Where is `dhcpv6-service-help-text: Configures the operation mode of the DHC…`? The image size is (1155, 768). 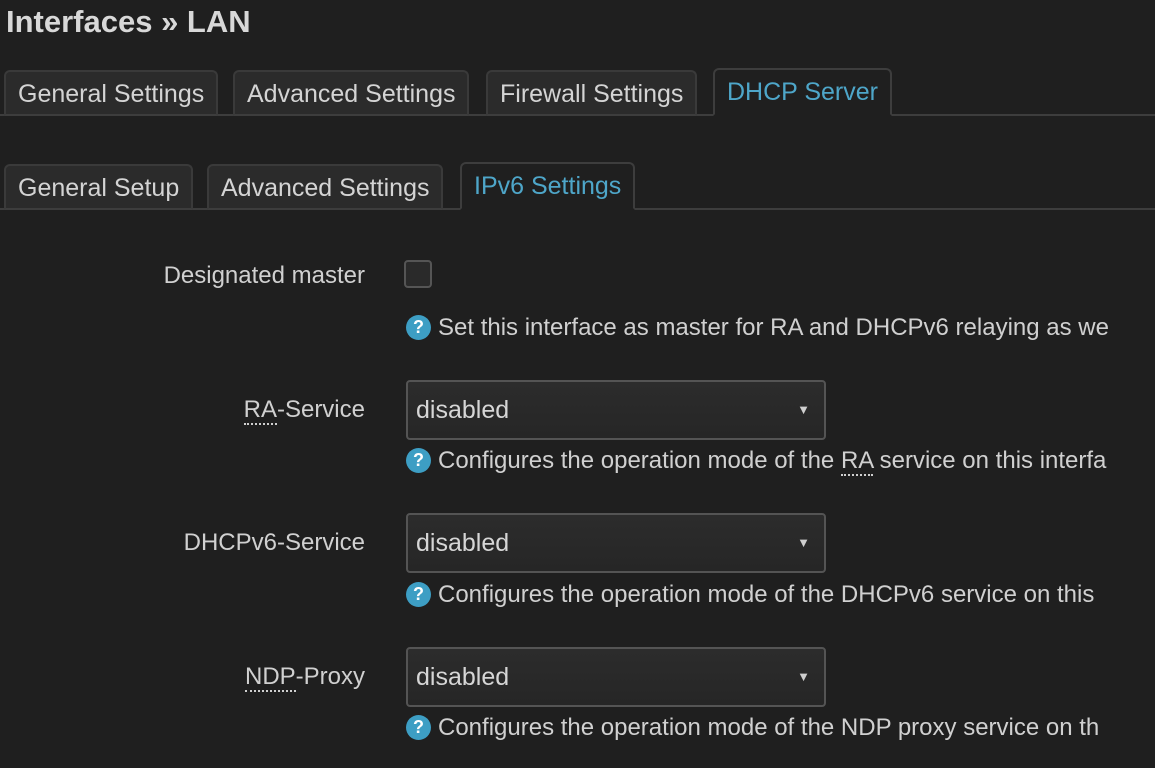 dhcpv6-service-help-text: Configures the operation mode of the DHC… is located at coordinates (766, 594).